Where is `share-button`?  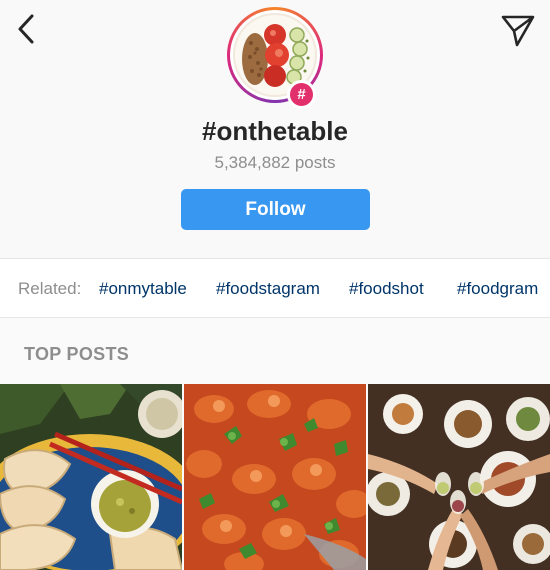
share-button is located at coordinates (518, 30).